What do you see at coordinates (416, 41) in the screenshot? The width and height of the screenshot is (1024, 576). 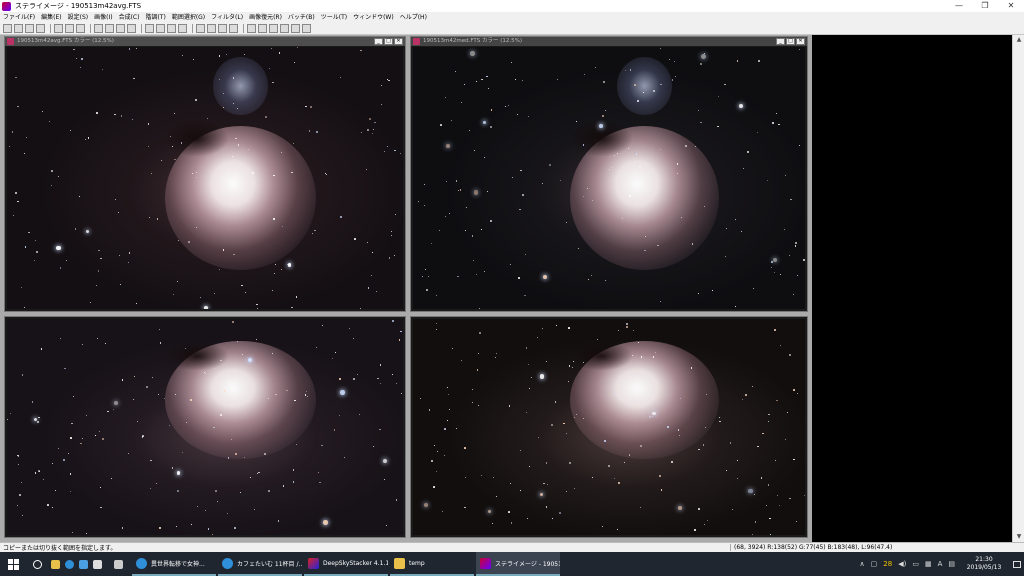 I see `image-window-icon` at bounding box center [416, 41].